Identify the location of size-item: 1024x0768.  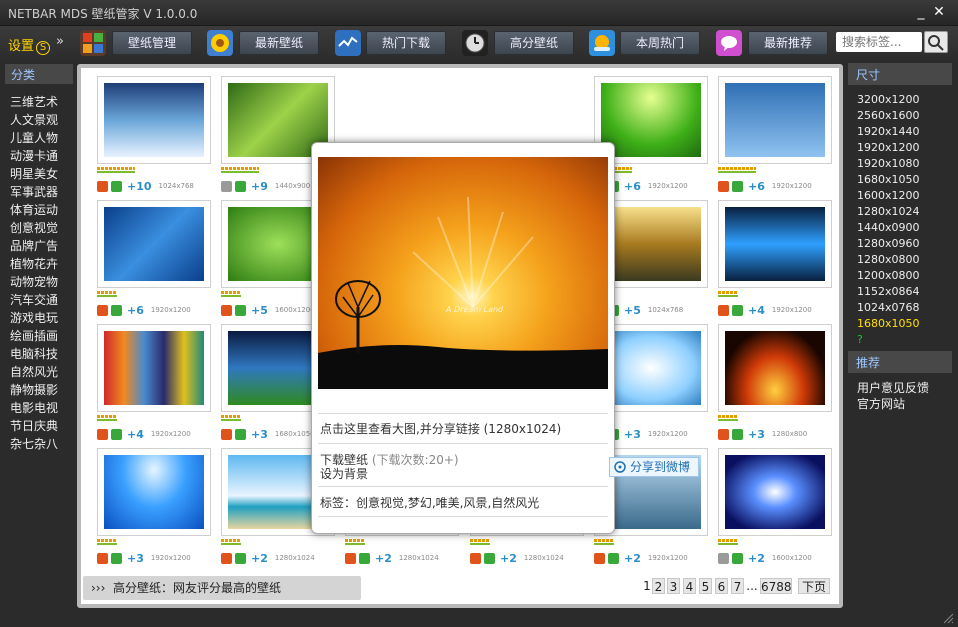
(888, 307).